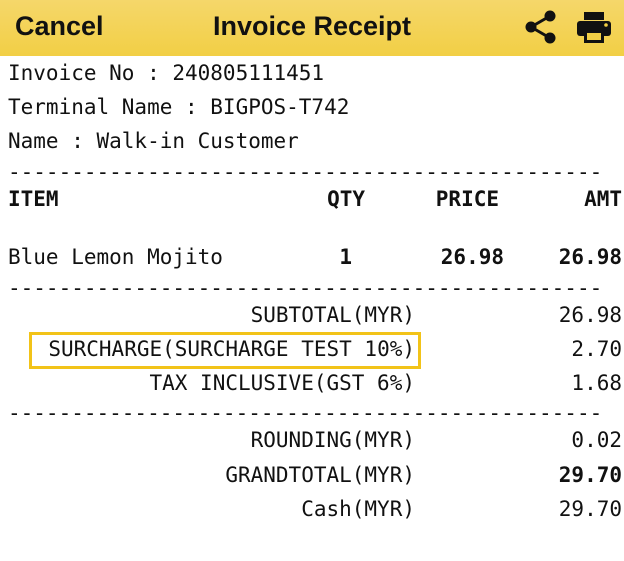  Describe the element at coordinates (590, 257) in the screenshot. I see `item-amount: 26.98` at that location.